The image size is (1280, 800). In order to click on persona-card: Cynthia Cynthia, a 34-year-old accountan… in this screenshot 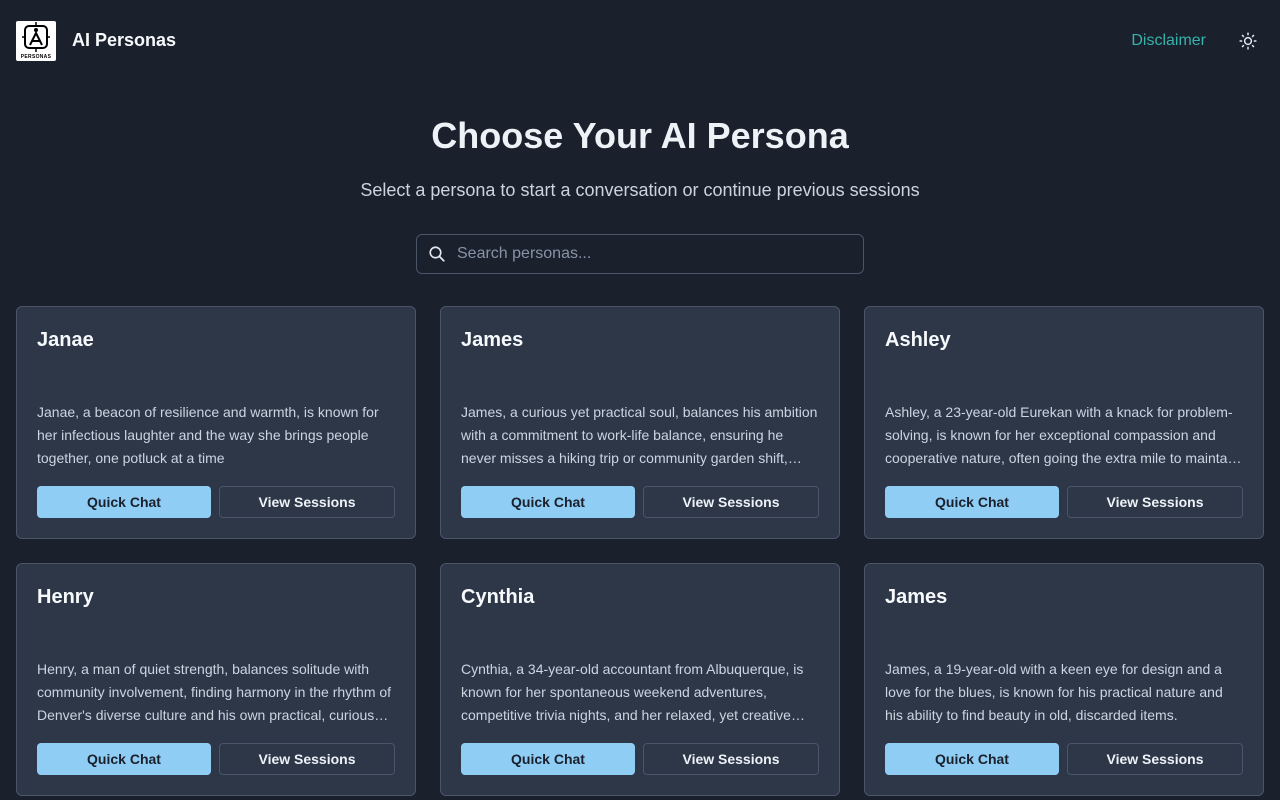, I will do `click(640, 679)`.